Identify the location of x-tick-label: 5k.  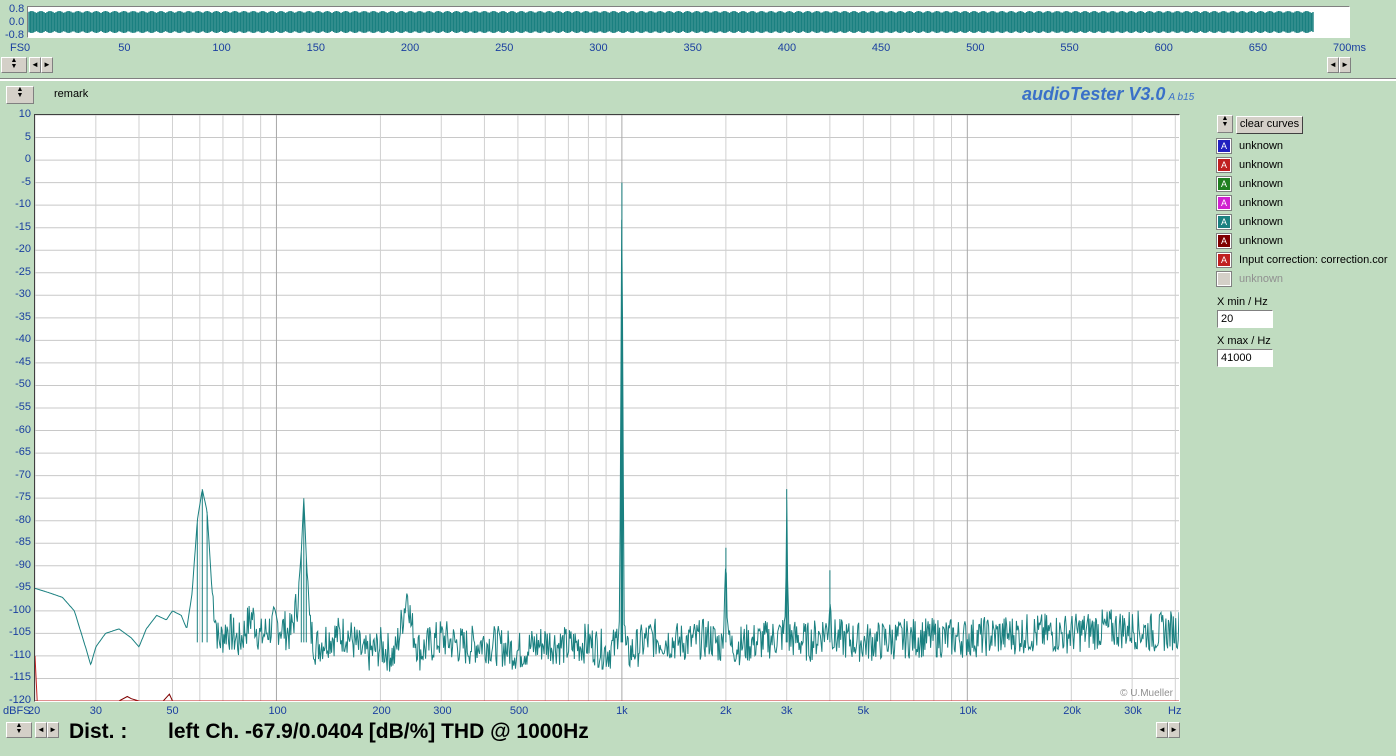
(863, 711).